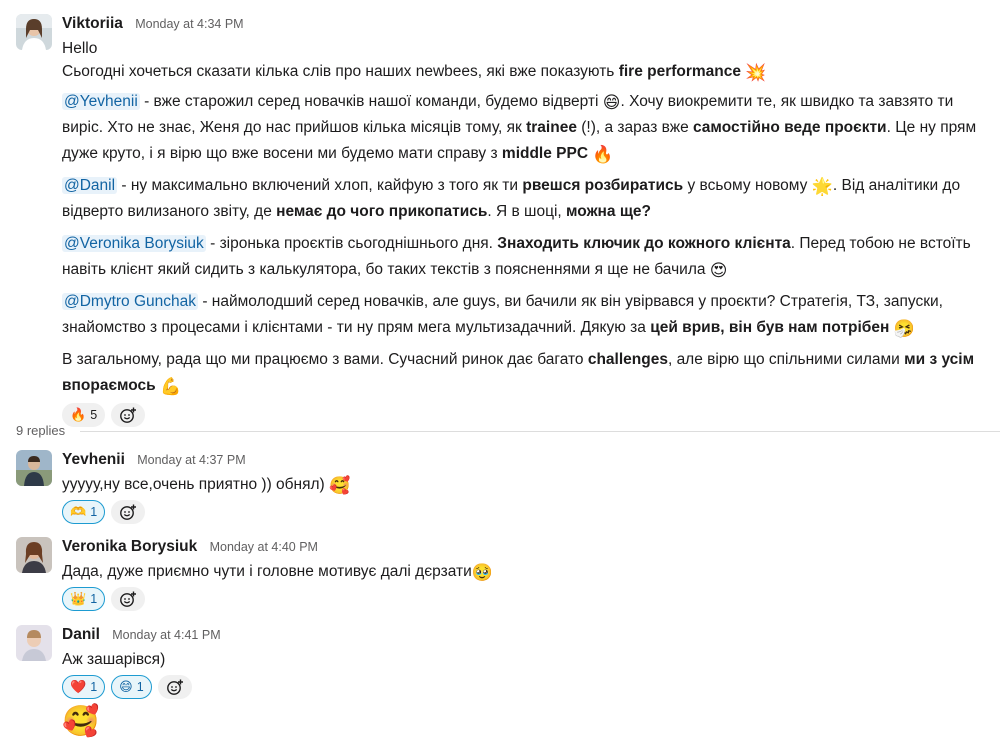 The width and height of the screenshot is (1000, 746). What do you see at coordinates (130, 301) in the screenshot?
I see `mention-dmytro: @Dmytro Gunchak` at bounding box center [130, 301].